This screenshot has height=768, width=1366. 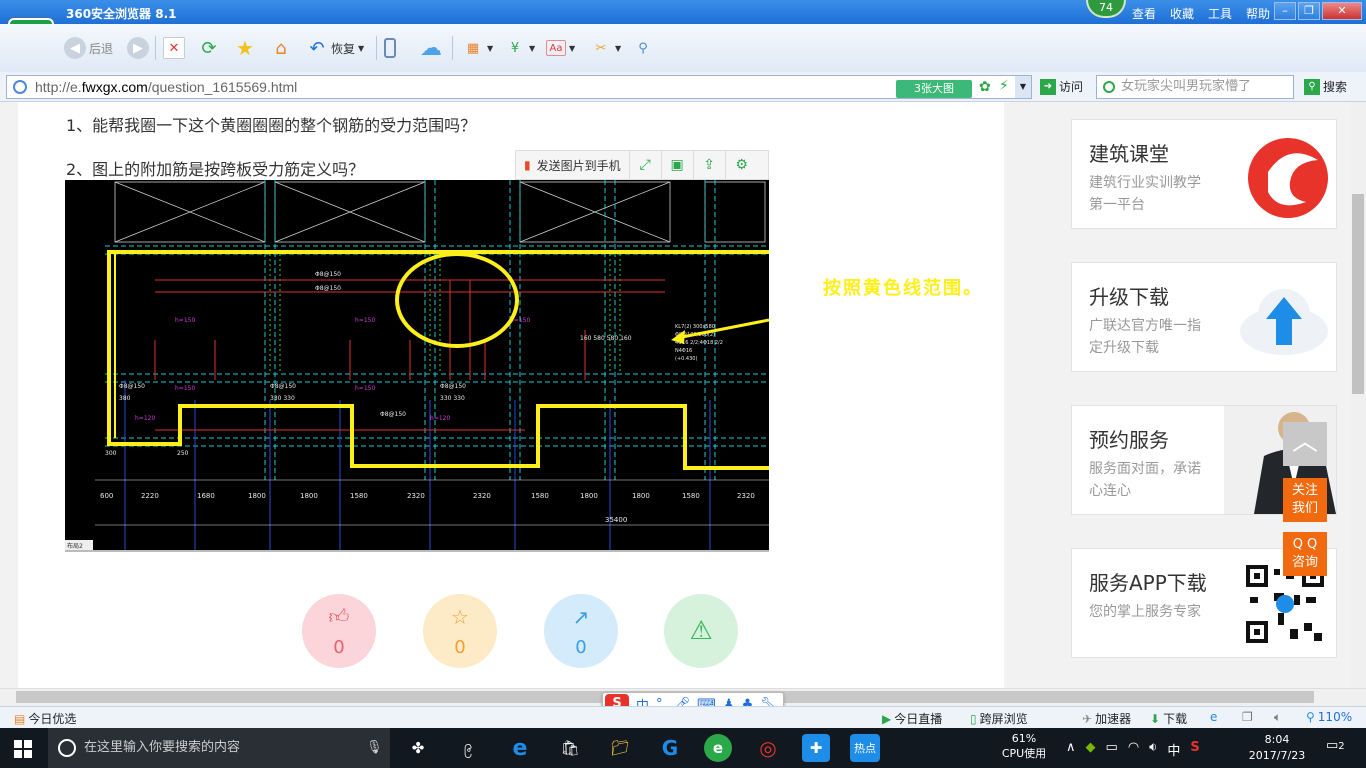 What do you see at coordinates (335, 48) in the screenshot?
I see `restore-button: ↶ 恢复 ▼` at bounding box center [335, 48].